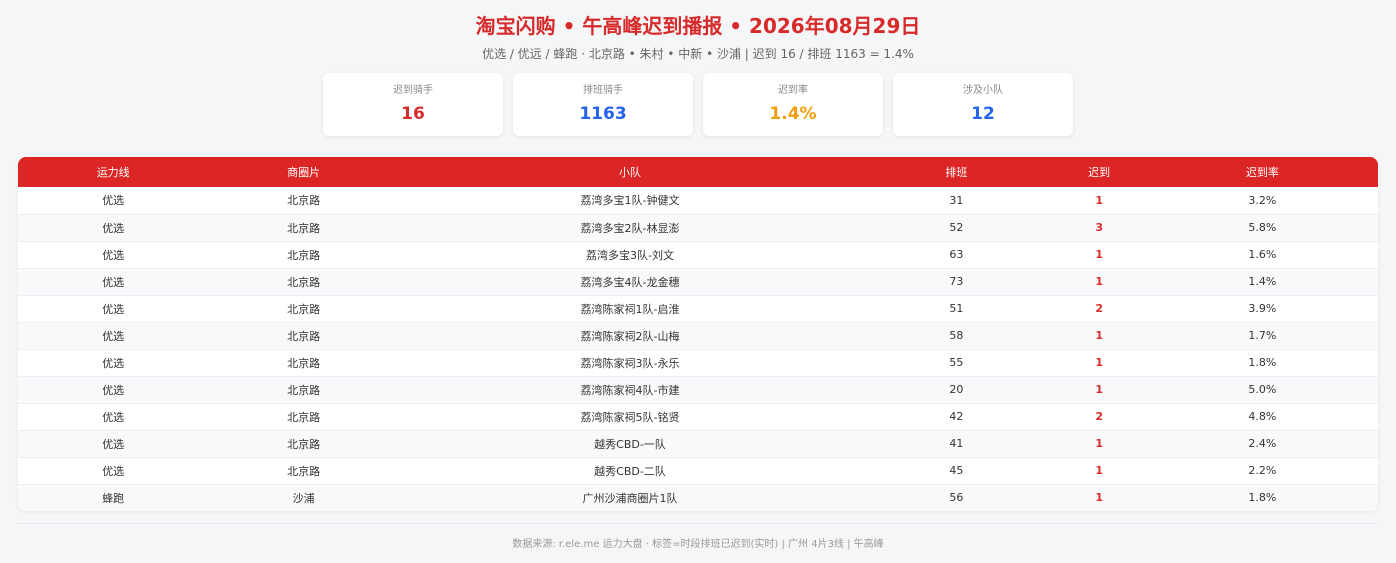  What do you see at coordinates (956, 308) in the screenshot?
I see `cell-scheduled: 51` at bounding box center [956, 308].